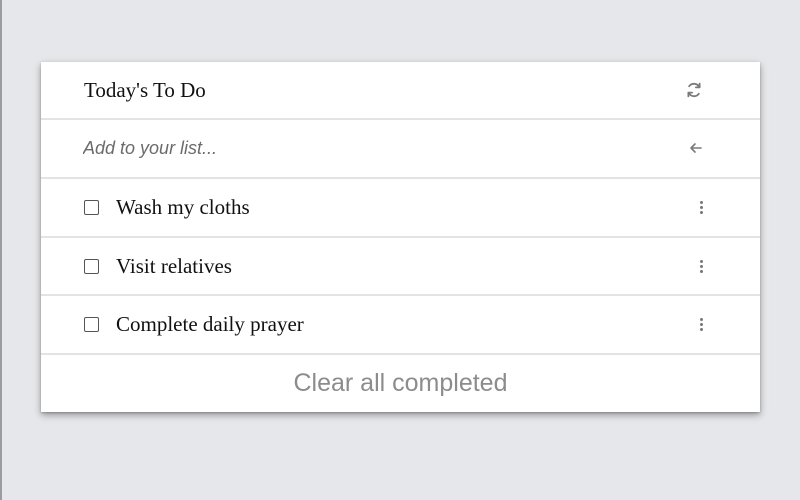 The width and height of the screenshot is (800, 500). I want to click on arrow-left-icon, so click(696, 148).